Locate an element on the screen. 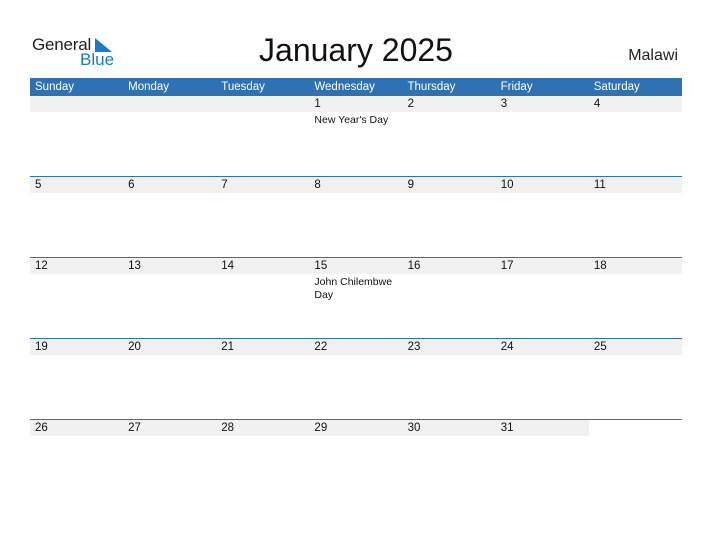 The width and height of the screenshot is (712, 550). day-cell: 18 is located at coordinates (635, 298).